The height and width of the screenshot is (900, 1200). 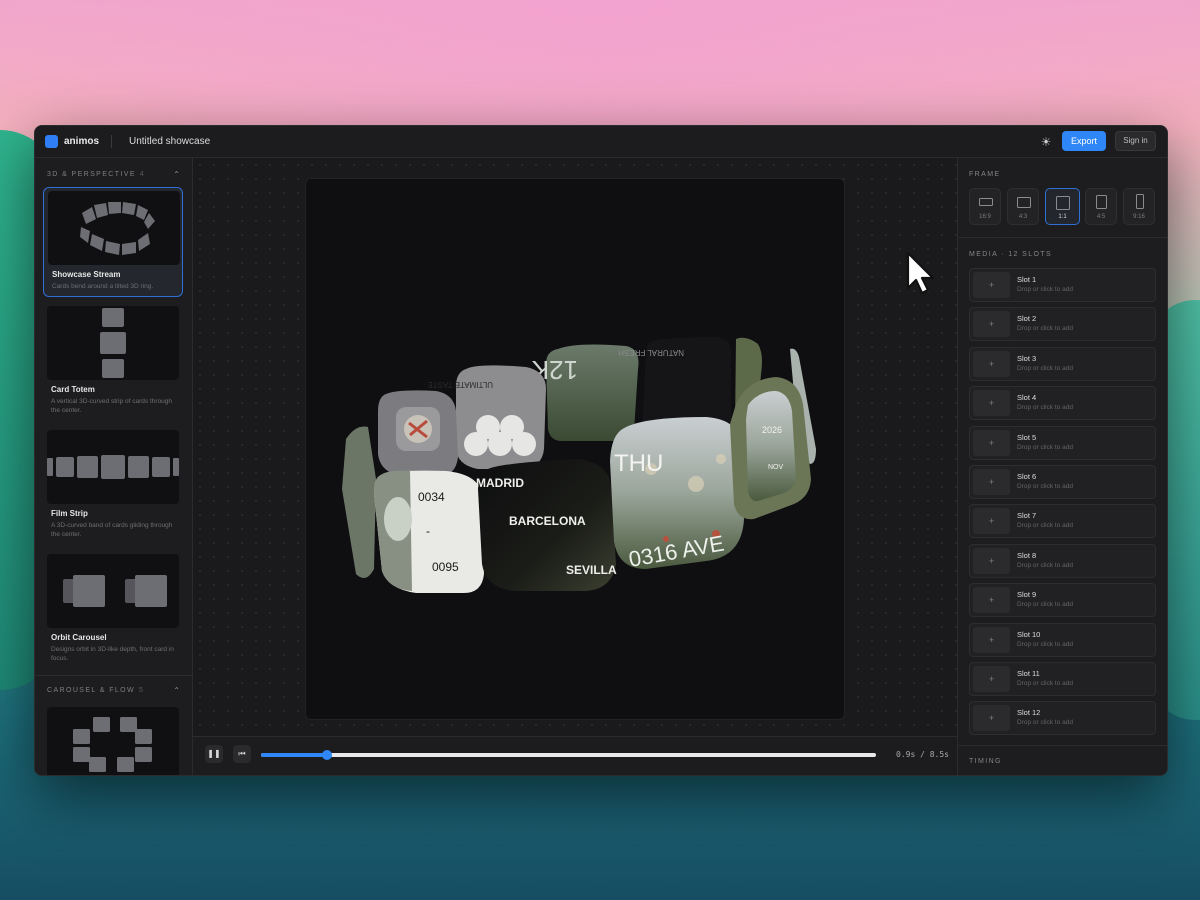 What do you see at coordinates (1027, 398) in the screenshot?
I see `slot-name: Slot 4` at bounding box center [1027, 398].